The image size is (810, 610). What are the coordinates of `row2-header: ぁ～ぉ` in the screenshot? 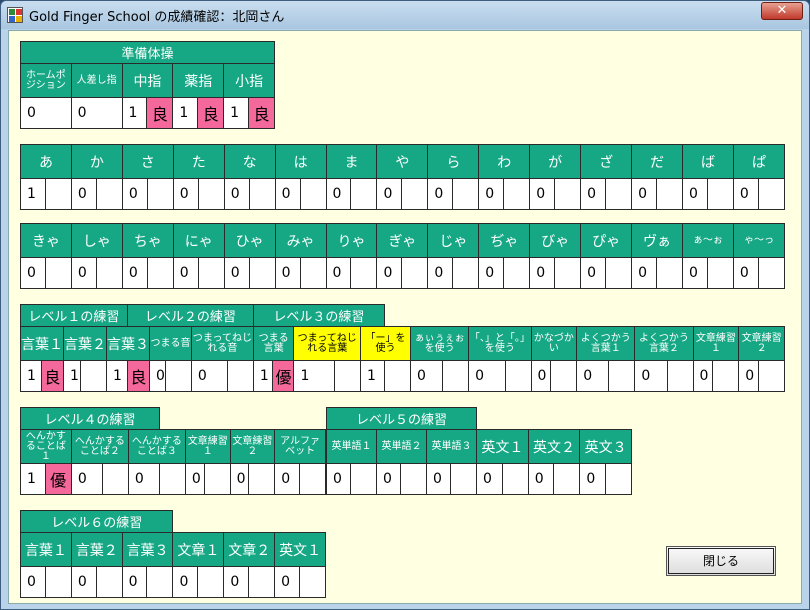 It's located at (707, 240).